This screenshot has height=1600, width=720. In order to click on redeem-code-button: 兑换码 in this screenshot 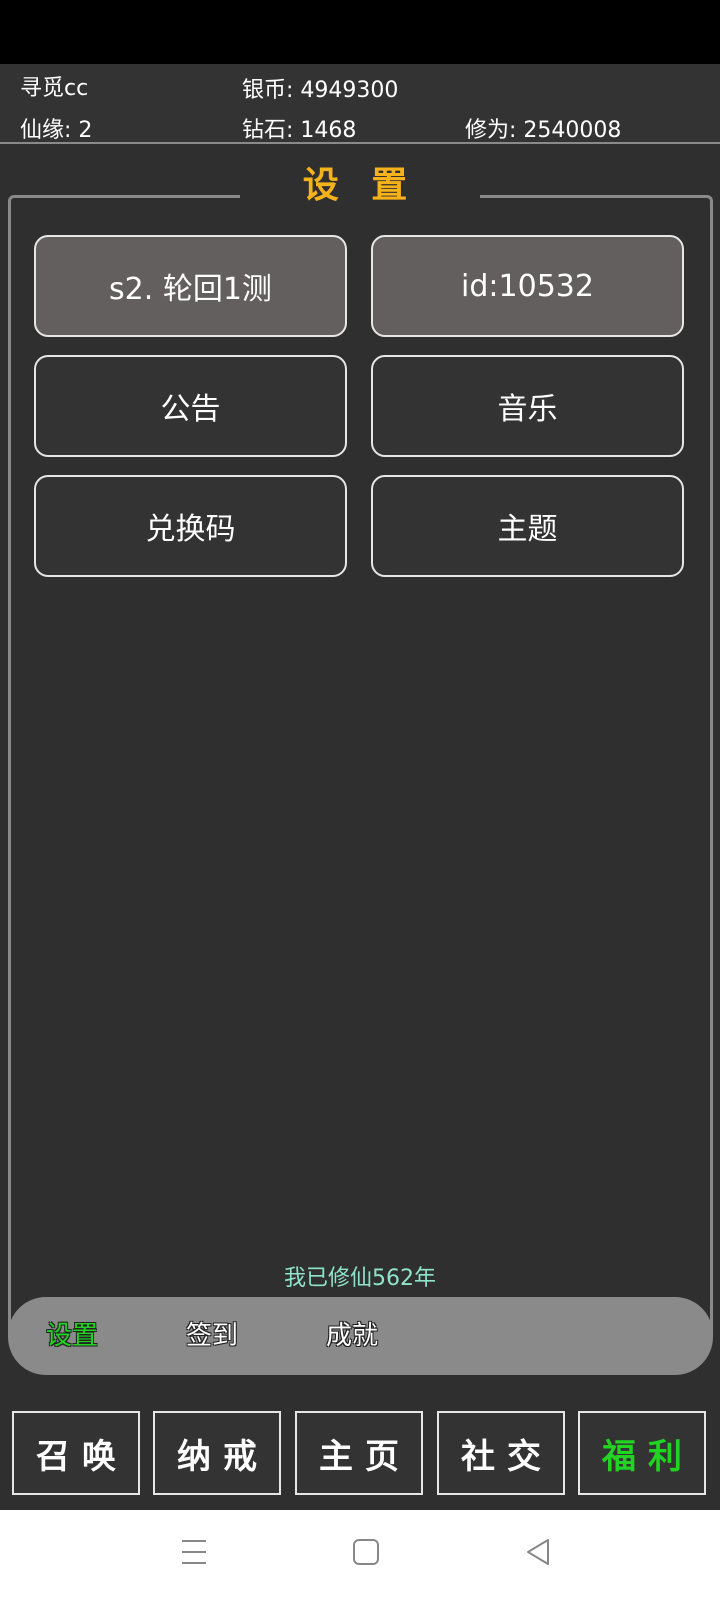, I will do `click(190, 526)`.